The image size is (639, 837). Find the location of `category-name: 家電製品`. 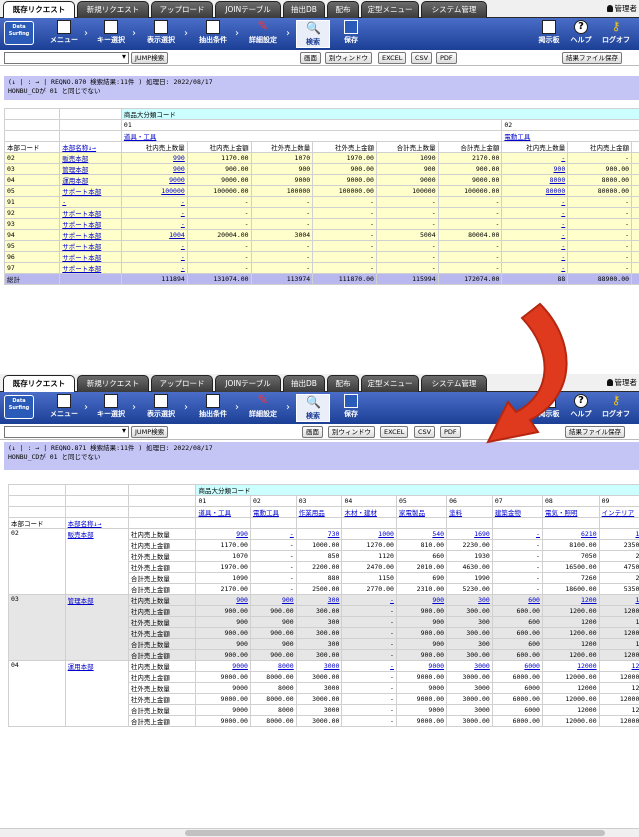

category-name: 家電製品 is located at coordinates (421, 512).